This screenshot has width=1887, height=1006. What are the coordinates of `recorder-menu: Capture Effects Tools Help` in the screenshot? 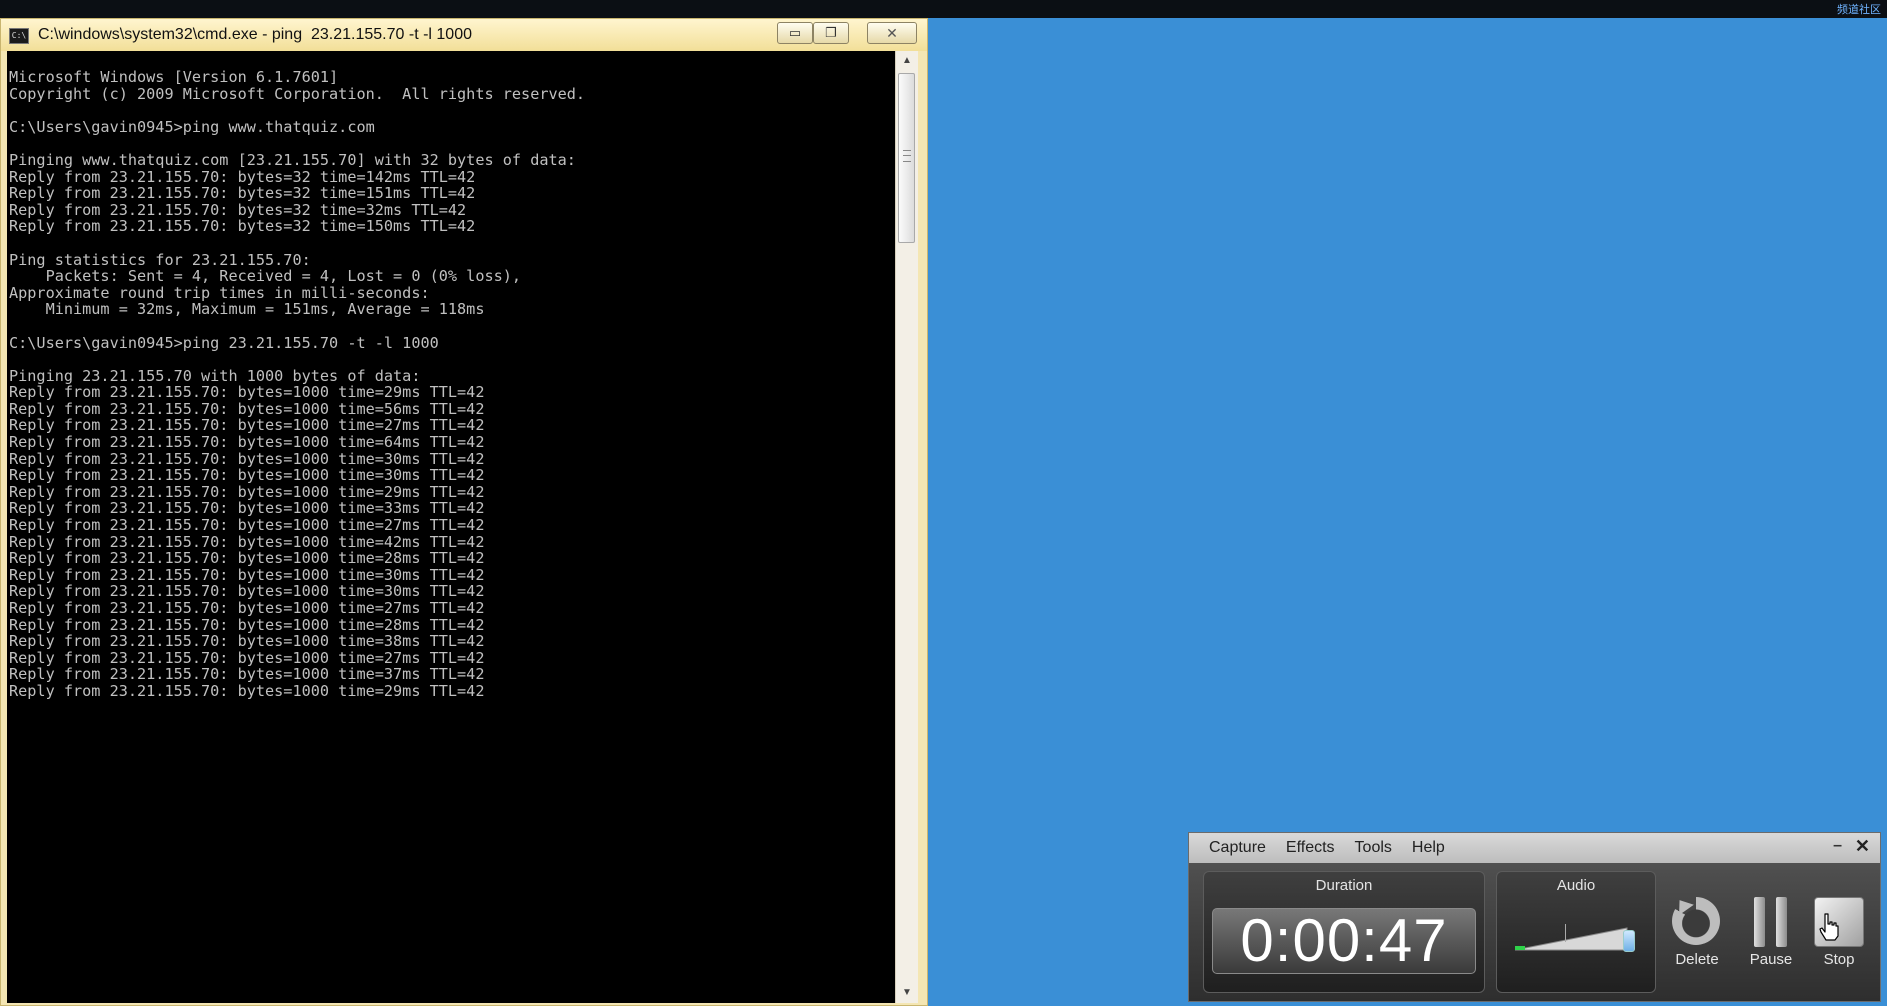 It's located at (1327, 848).